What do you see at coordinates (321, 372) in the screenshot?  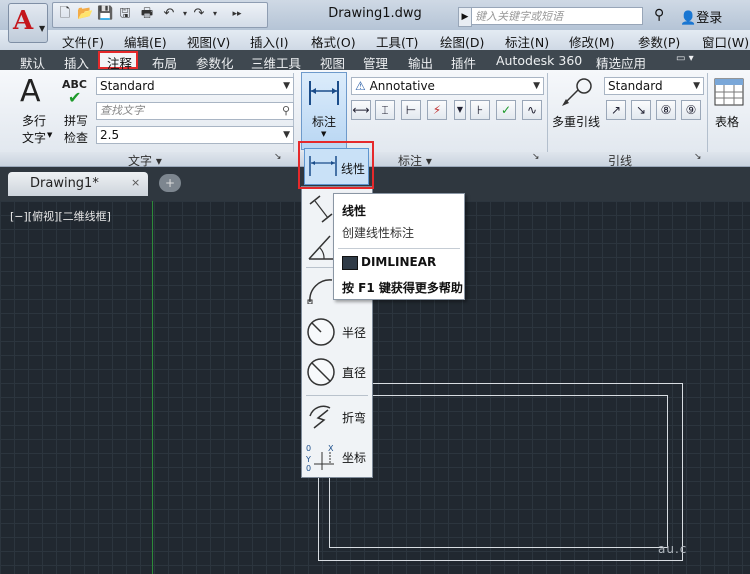 I see `diameter-dim-icon` at bounding box center [321, 372].